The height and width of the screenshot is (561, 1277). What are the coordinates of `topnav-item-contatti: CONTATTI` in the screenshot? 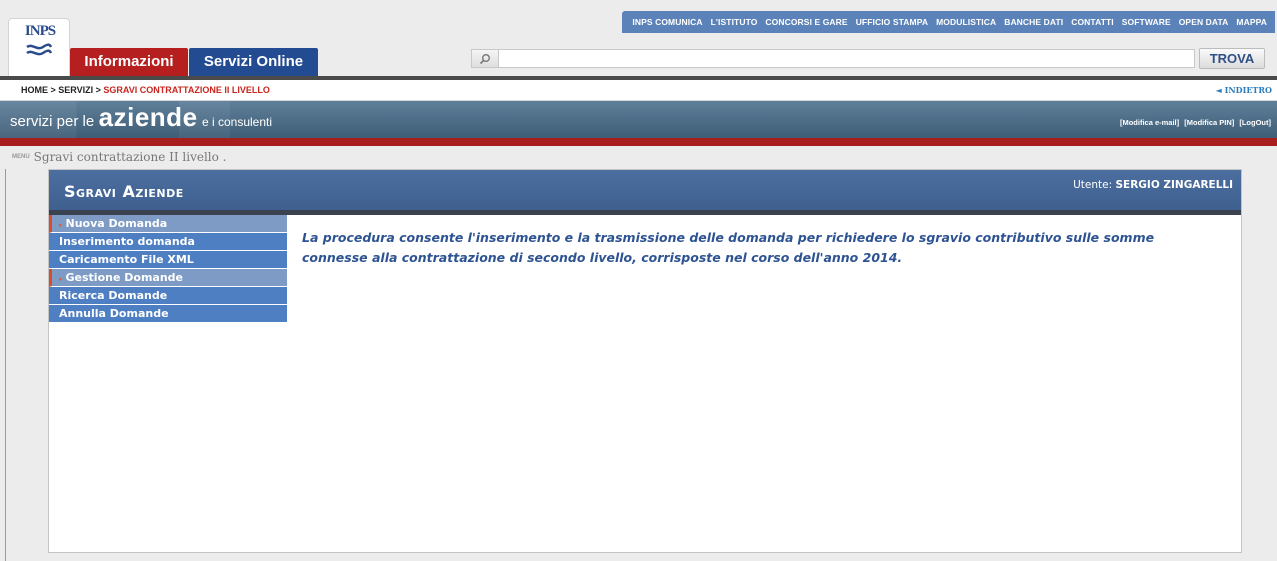 It's located at (1092, 22).